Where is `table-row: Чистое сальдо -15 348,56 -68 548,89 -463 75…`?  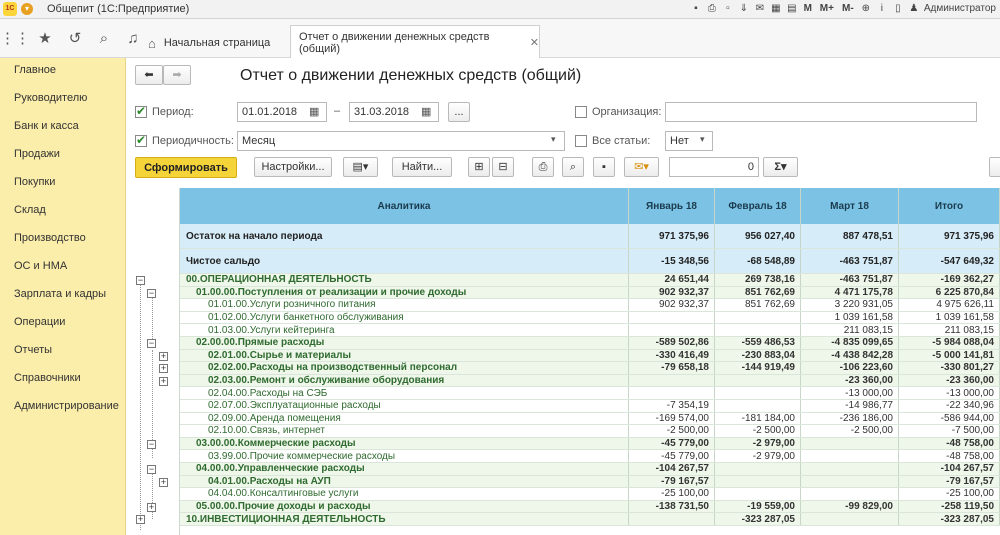 table-row: Чистое сальдо -15 348,56 -68 548,89 -463 75… is located at coordinates (590, 261).